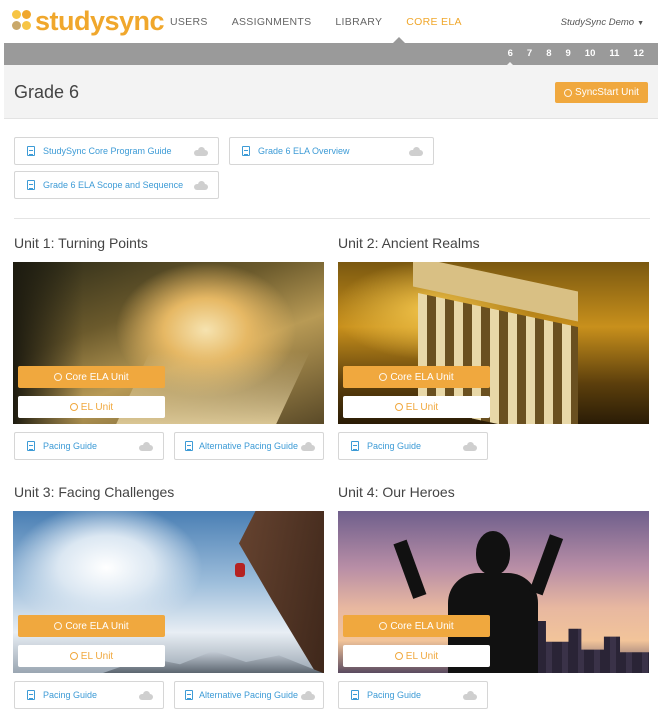 The height and width of the screenshot is (720, 658). Describe the element at coordinates (640, 23) in the screenshot. I see `chevron-down-icon: ▼` at that location.